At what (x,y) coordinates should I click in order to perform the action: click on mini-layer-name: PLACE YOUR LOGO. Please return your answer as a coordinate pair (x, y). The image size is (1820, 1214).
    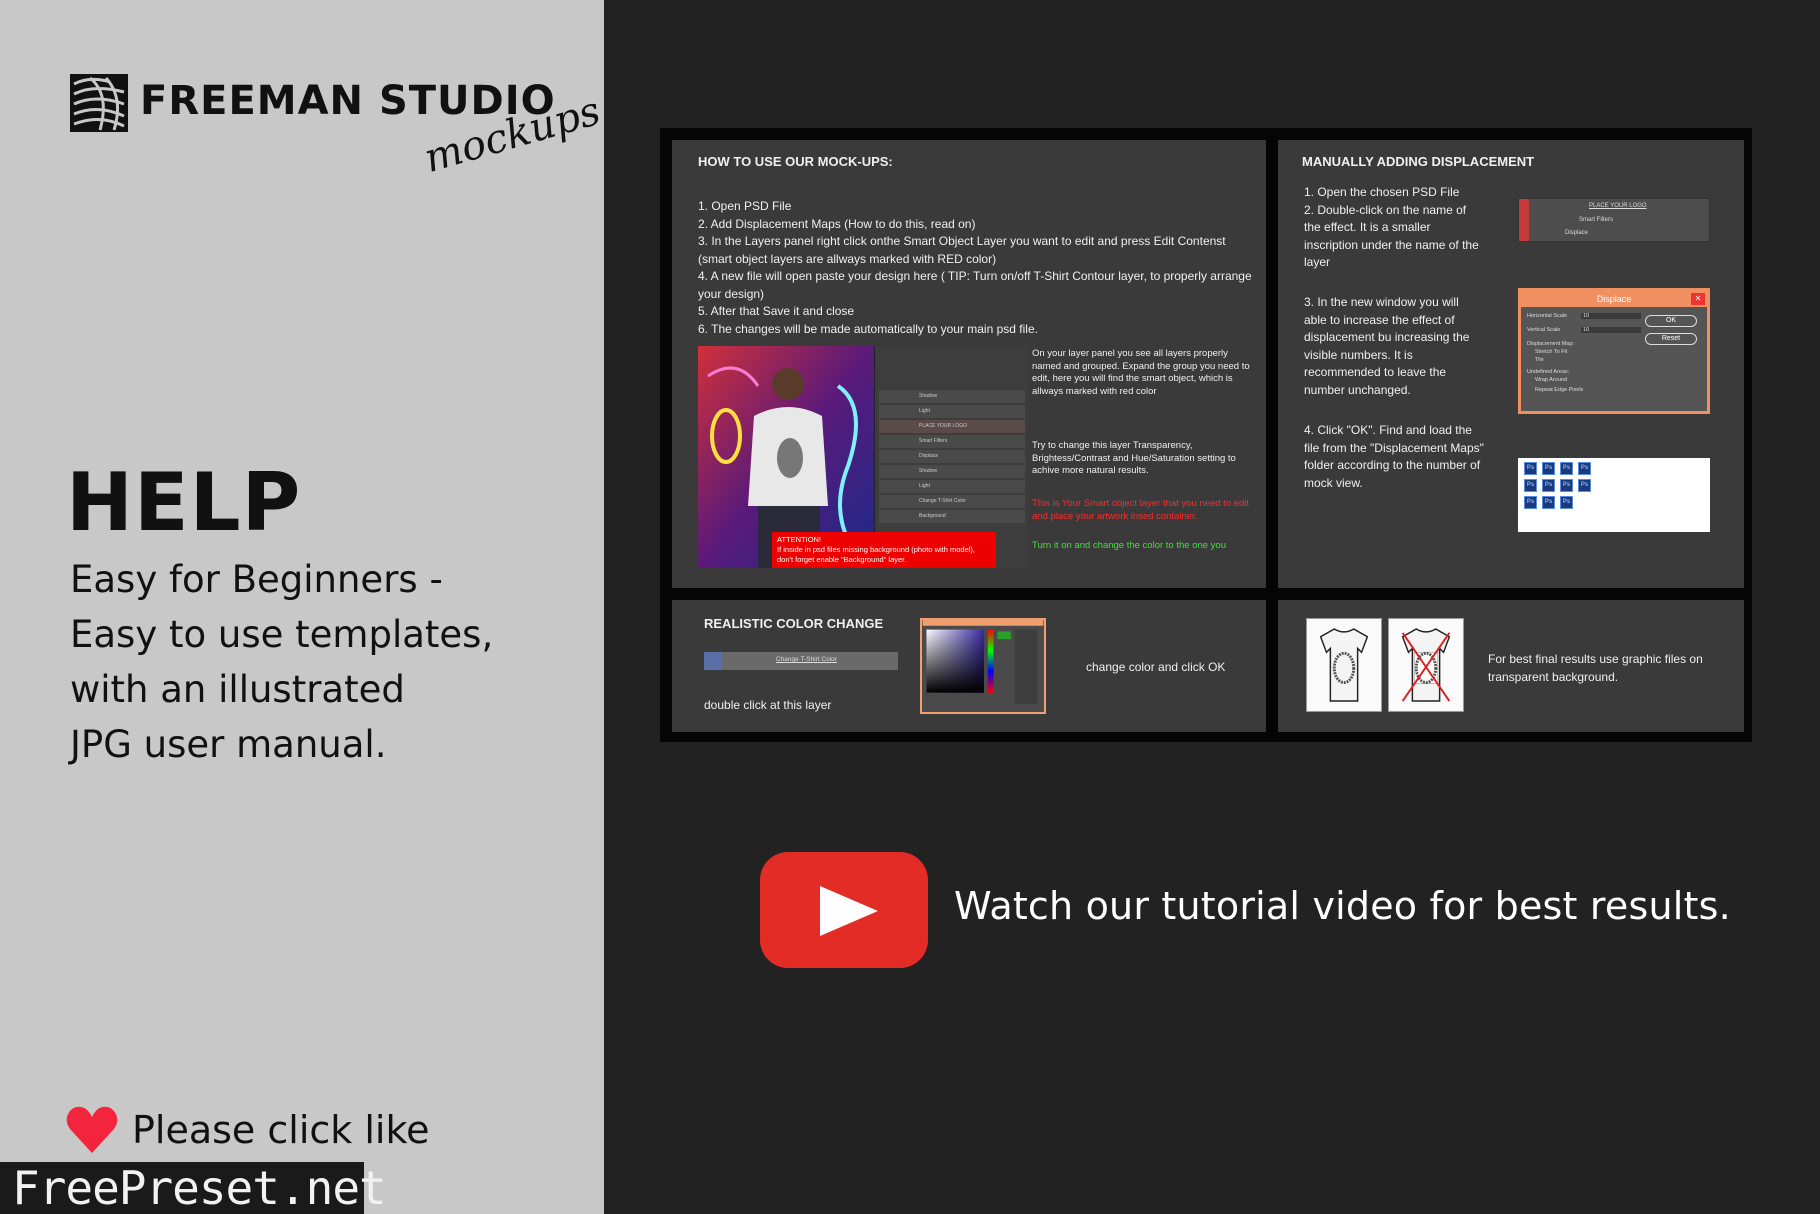
    Looking at the image, I should click on (1618, 206).